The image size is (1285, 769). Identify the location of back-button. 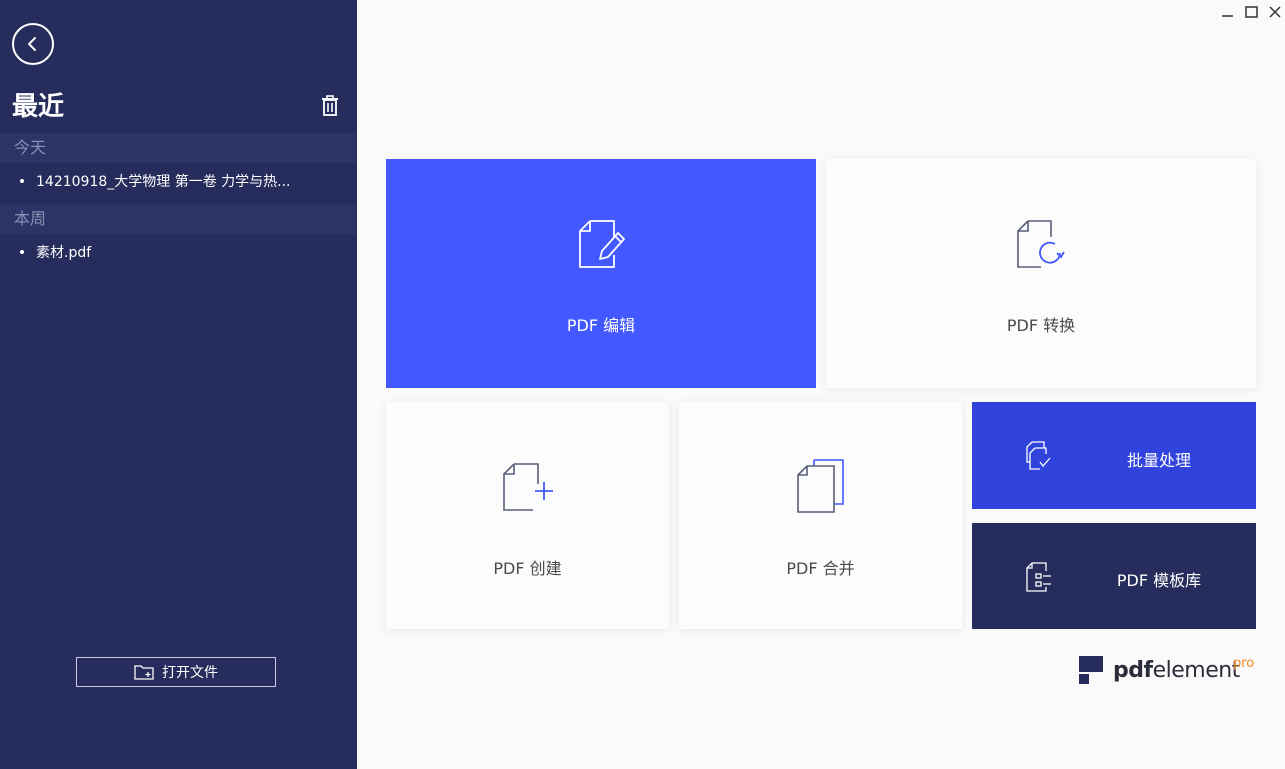
(33, 44).